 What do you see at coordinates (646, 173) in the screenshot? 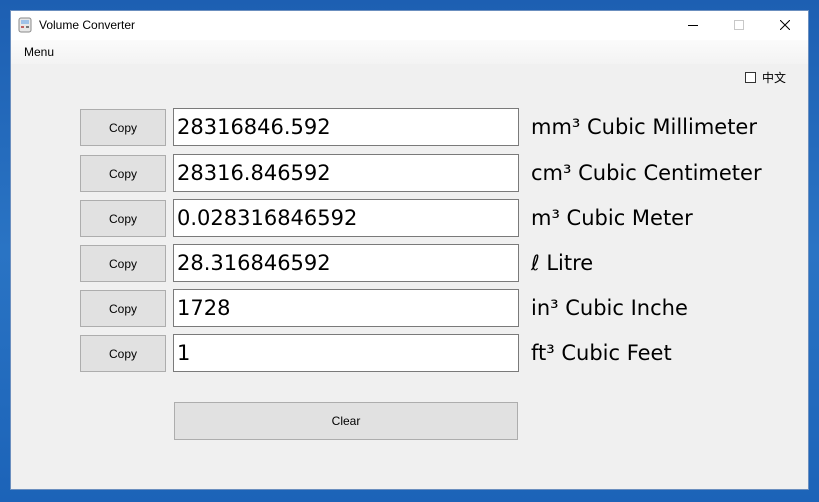
I see `unit-label-cm3: cm³ Cubic Centimeter` at bounding box center [646, 173].